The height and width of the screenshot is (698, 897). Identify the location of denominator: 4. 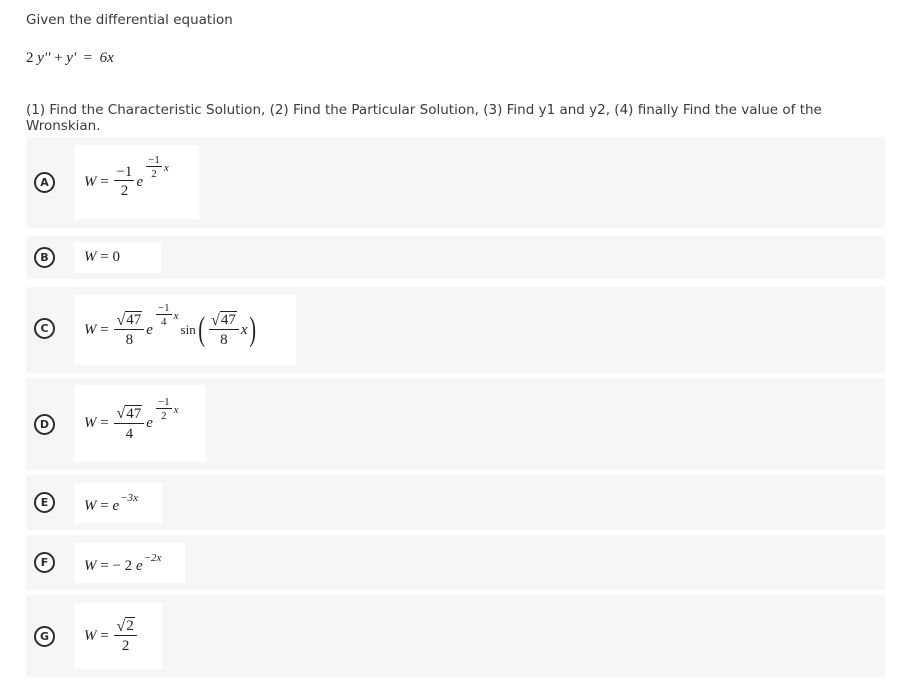
(129, 433).